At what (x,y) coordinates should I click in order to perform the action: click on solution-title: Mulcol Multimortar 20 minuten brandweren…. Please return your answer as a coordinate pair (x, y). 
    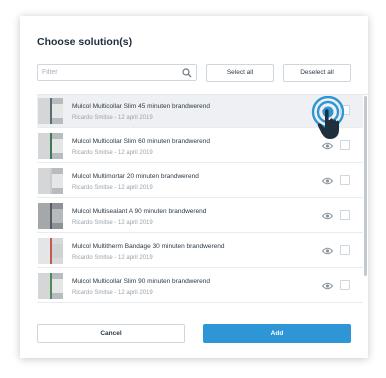
    Looking at the image, I should click on (135, 176).